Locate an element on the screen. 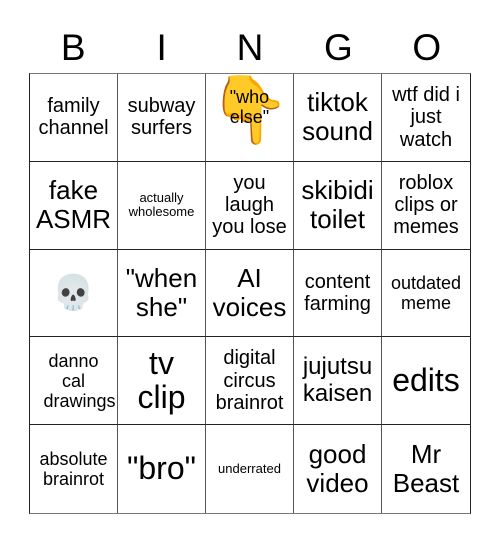 This screenshot has width=500, height=544. cell-text: wtf did i just watch is located at coordinates (426, 117).